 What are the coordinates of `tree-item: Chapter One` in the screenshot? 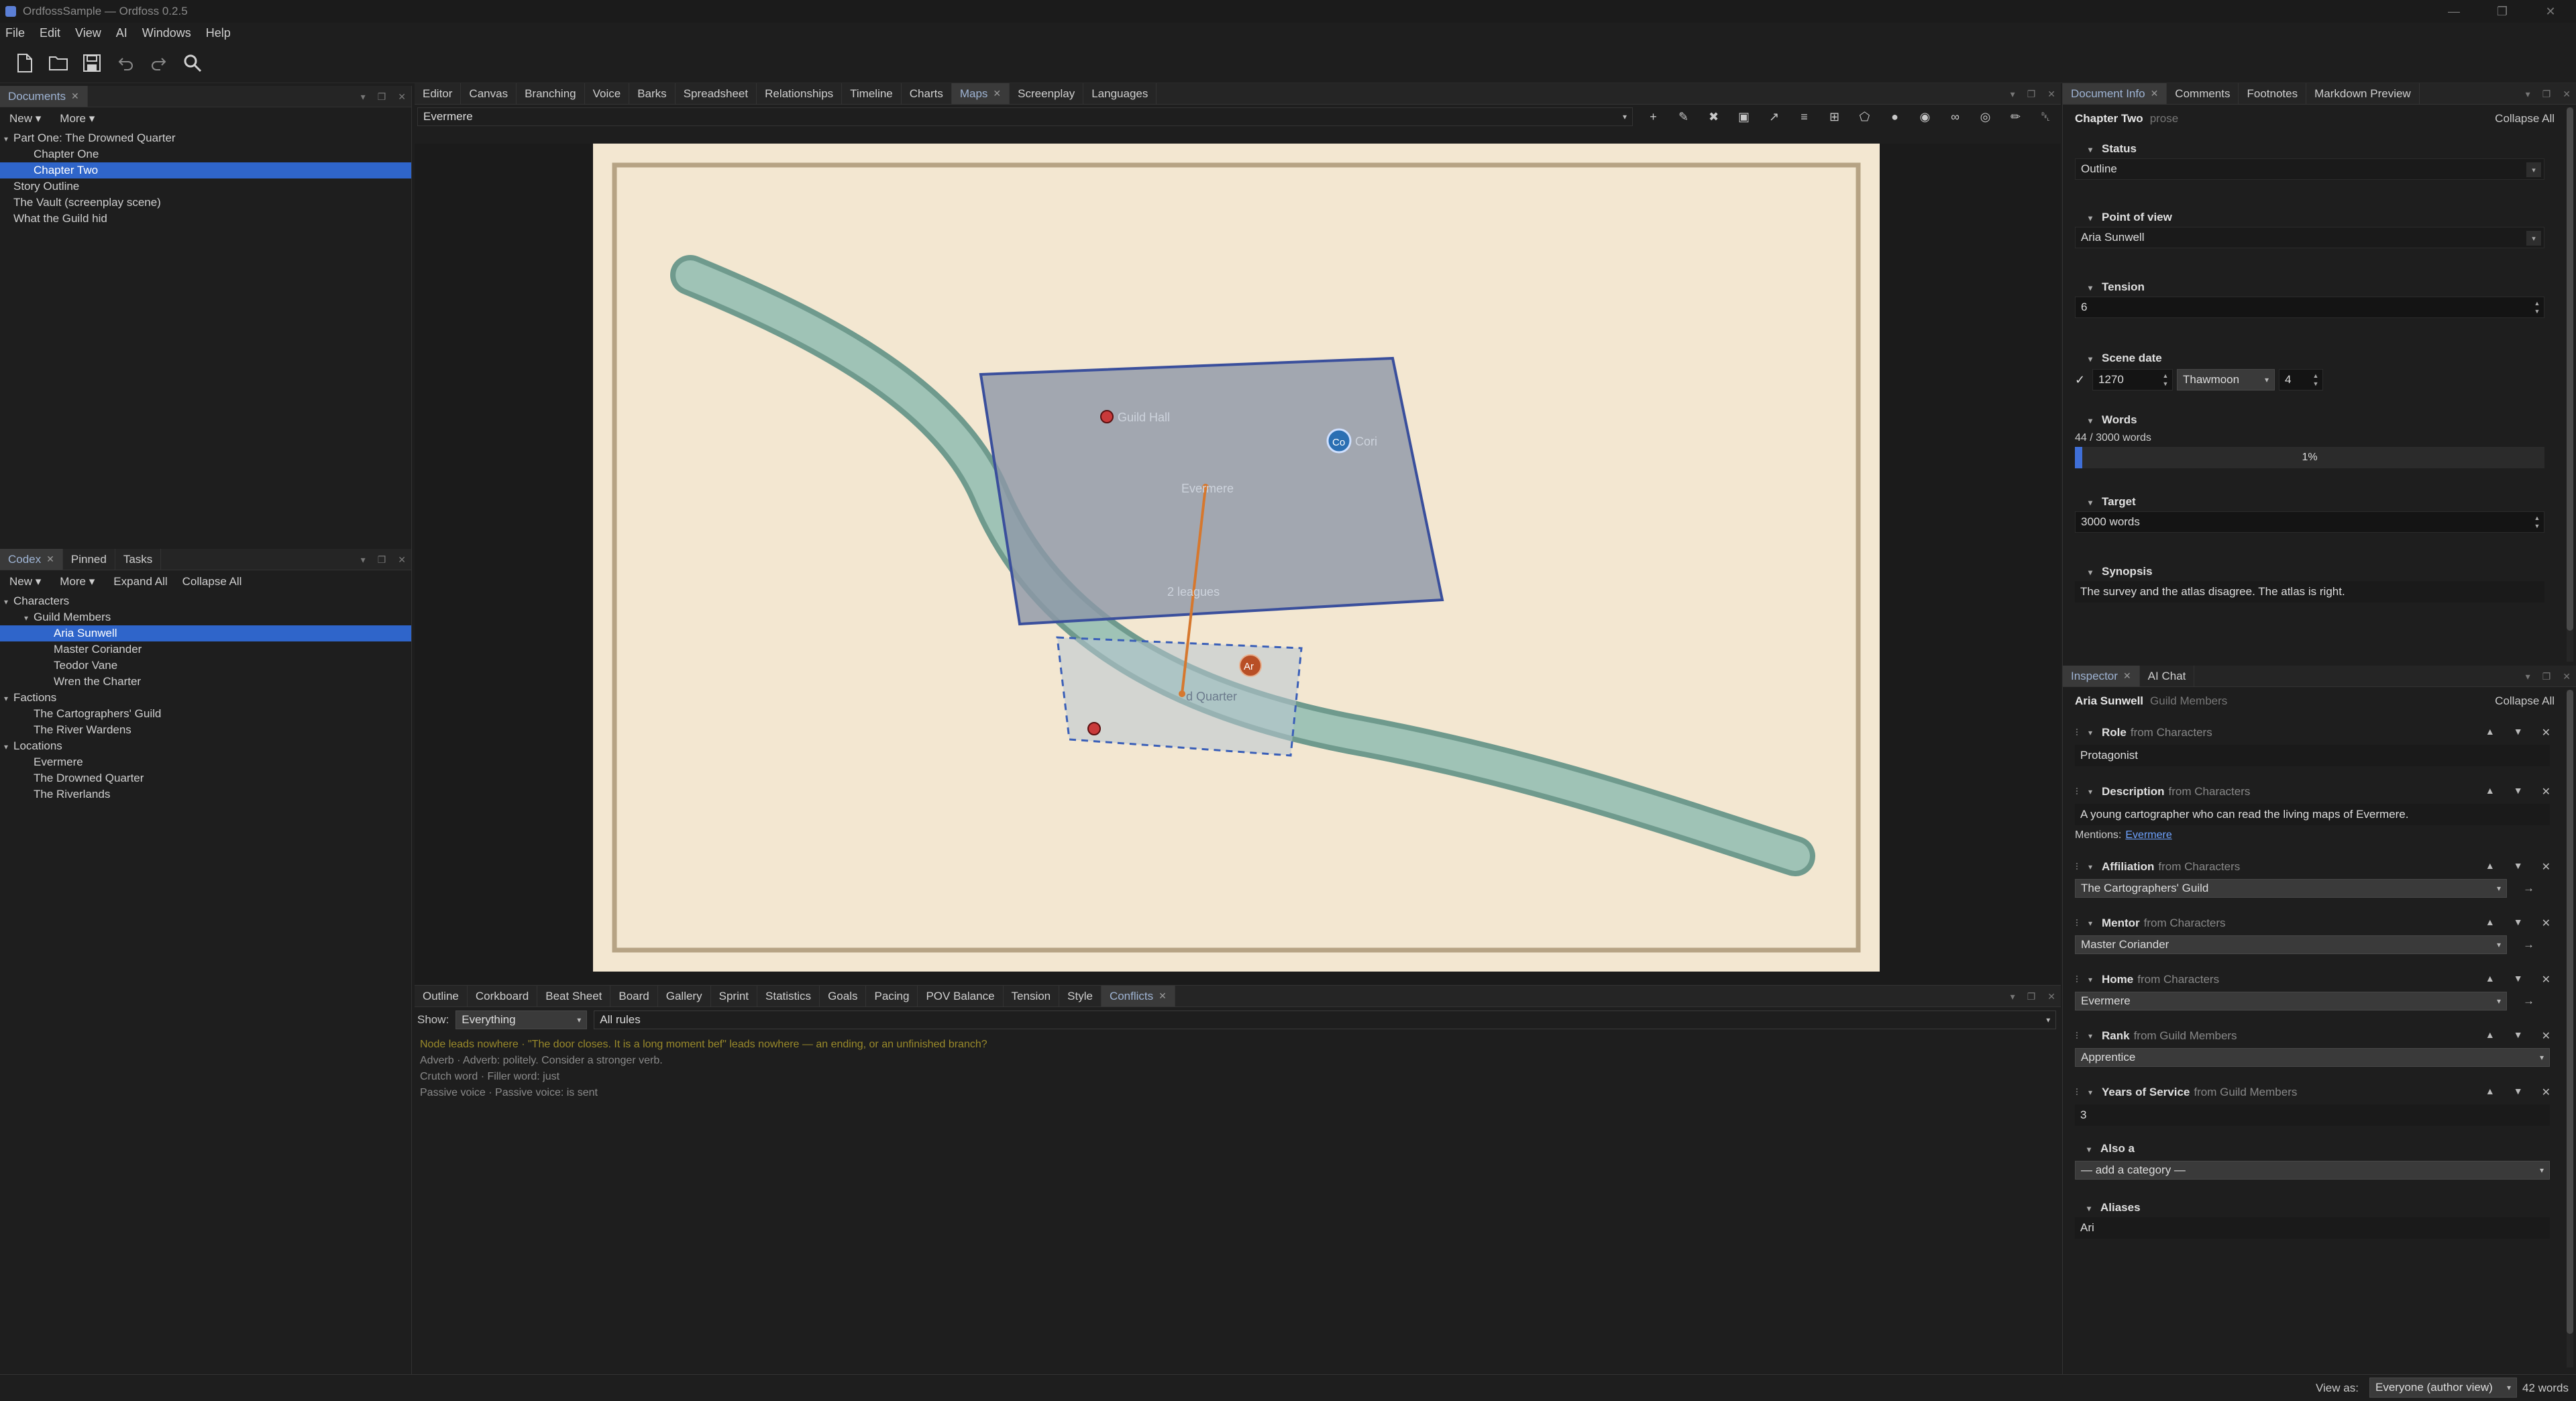 It's located at (205, 154).